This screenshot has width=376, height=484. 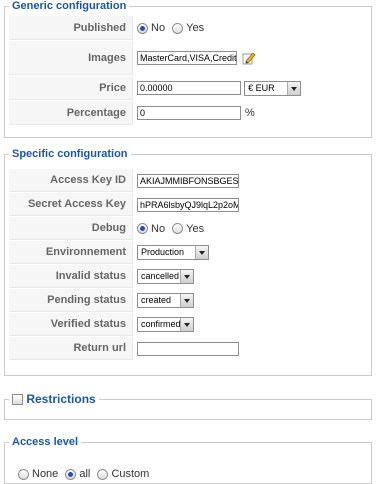 What do you see at coordinates (71, 88) in the screenshot?
I see `price-label: Price` at bounding box center [71, 88].